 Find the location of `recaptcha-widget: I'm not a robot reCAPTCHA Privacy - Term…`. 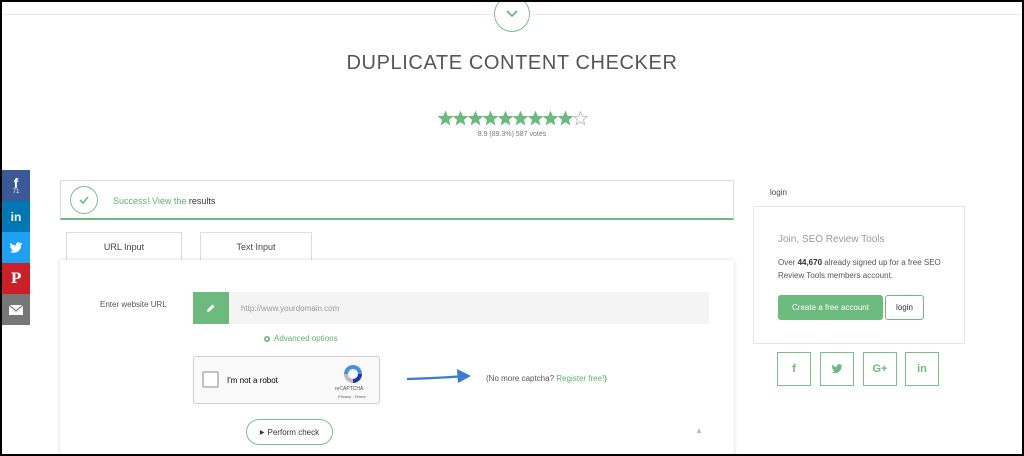

recaptcha-widget: I'm not a robot reCAPTCHA Privacy - Term… is located at coordinates (286, 380).